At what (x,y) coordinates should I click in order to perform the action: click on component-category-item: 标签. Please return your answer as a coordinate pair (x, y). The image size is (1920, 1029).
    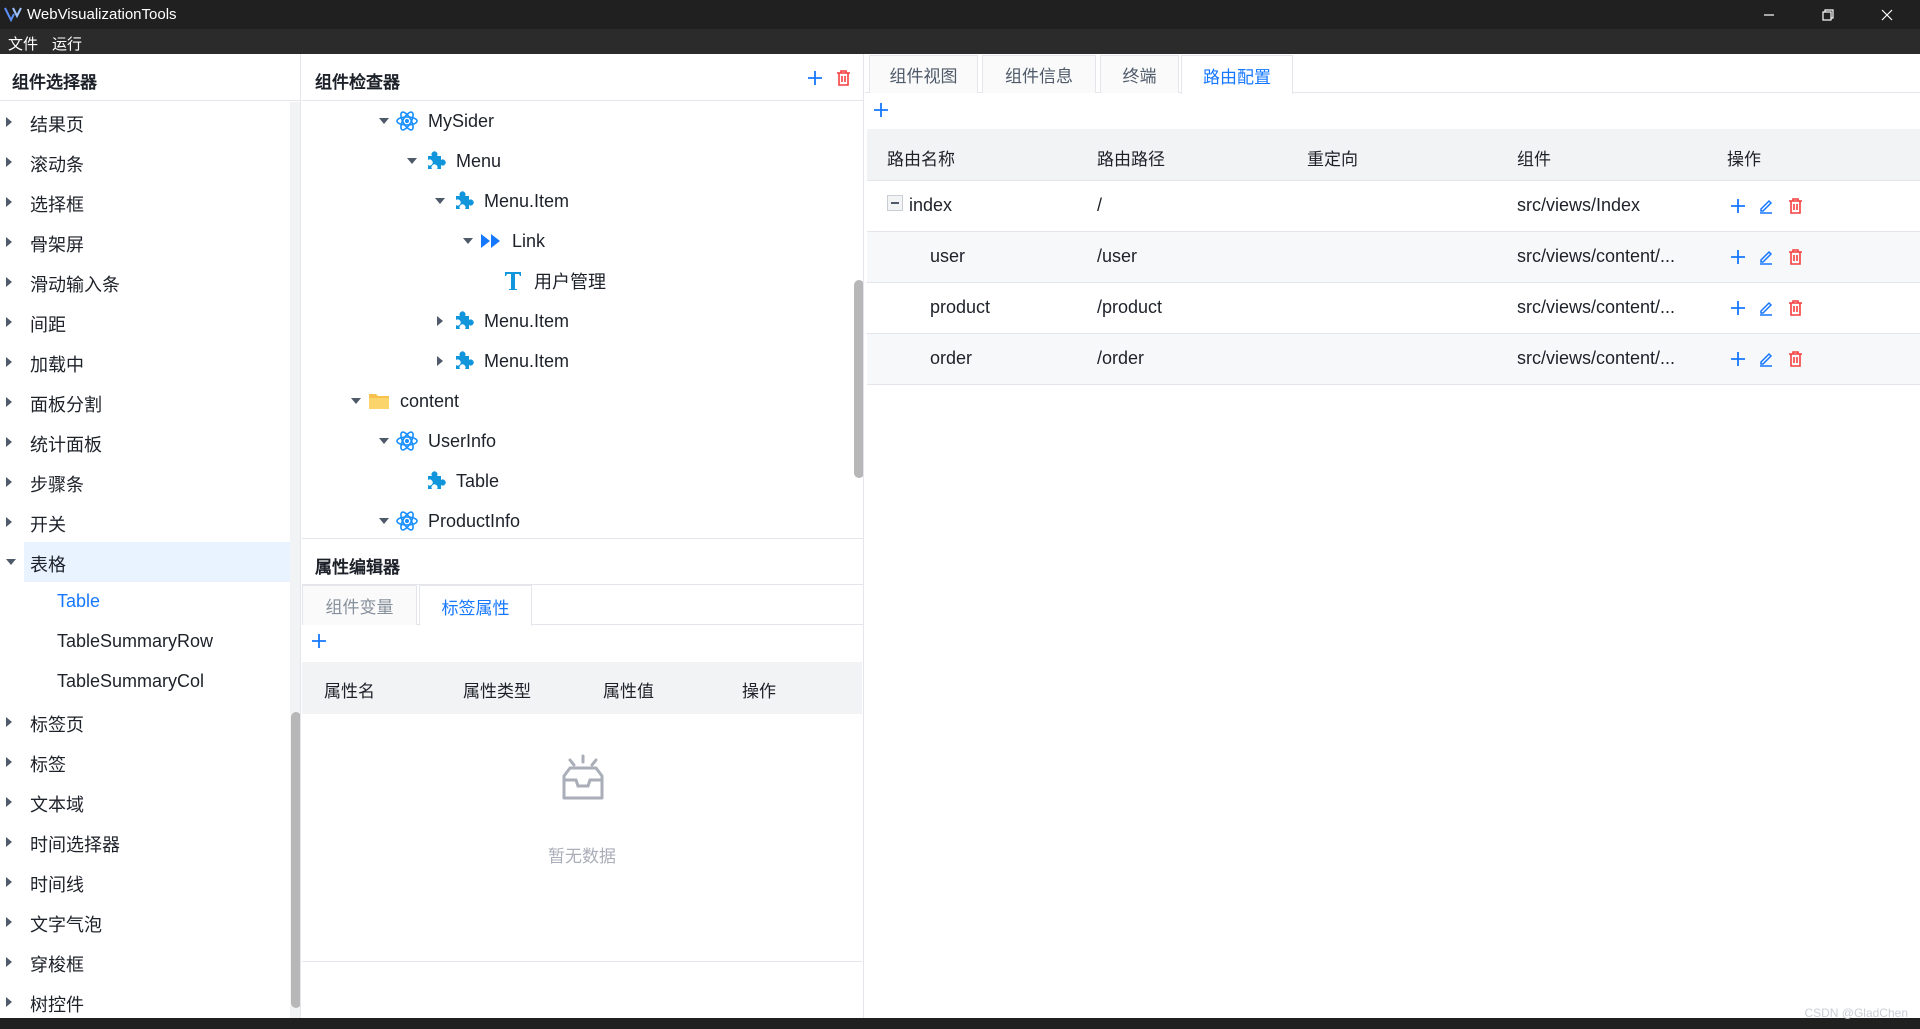
    Looking at the image, I should click on (145, 762).